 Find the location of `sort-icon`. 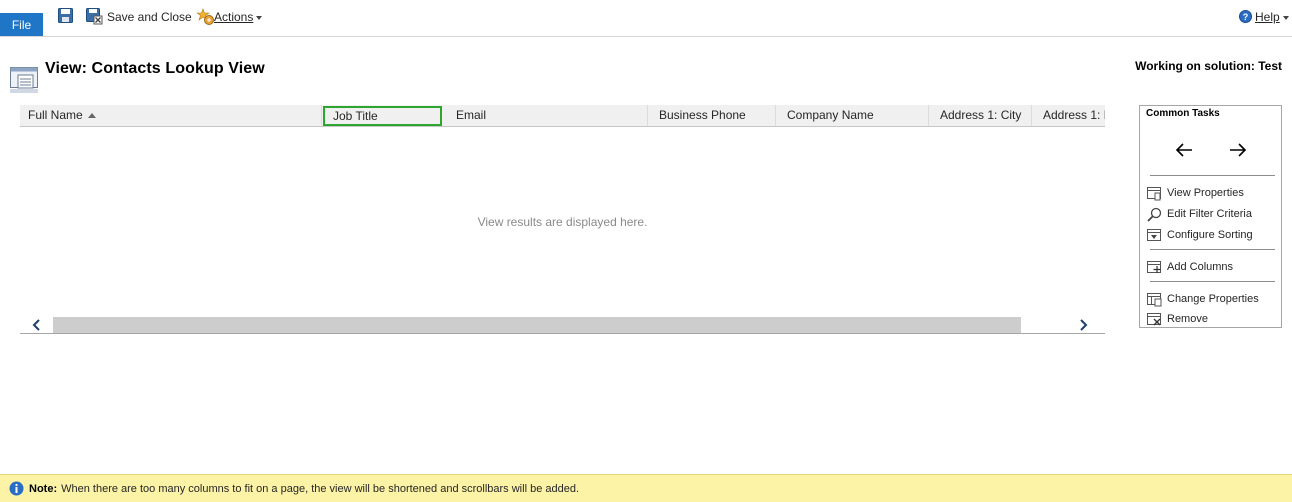

sort-icon is located at coordinates (1154, 234).